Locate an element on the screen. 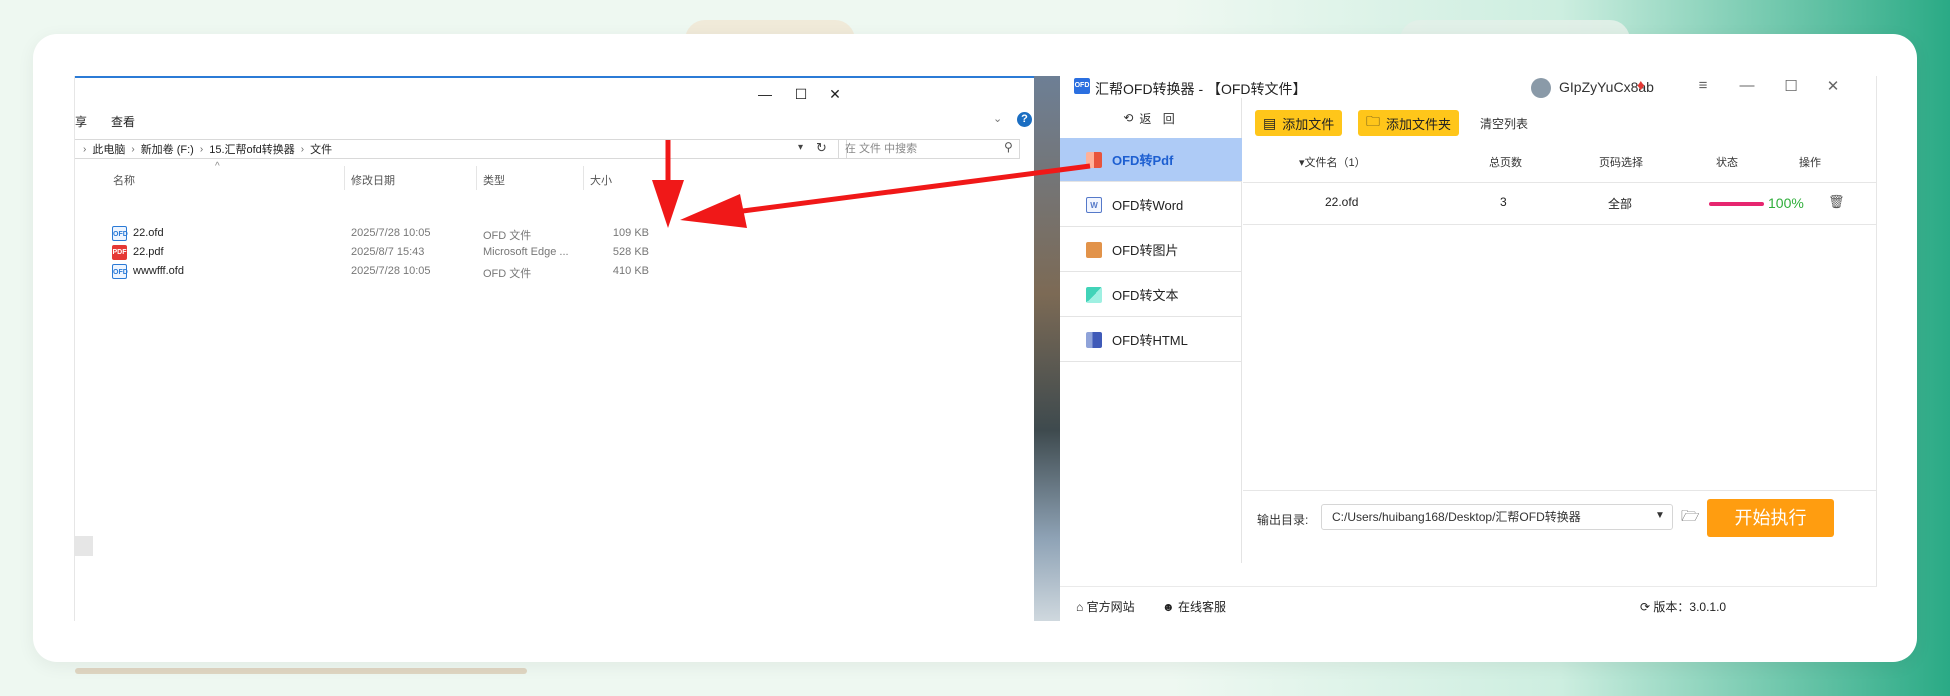  column-header-name: 名称 is located at coordinates (124, 180).